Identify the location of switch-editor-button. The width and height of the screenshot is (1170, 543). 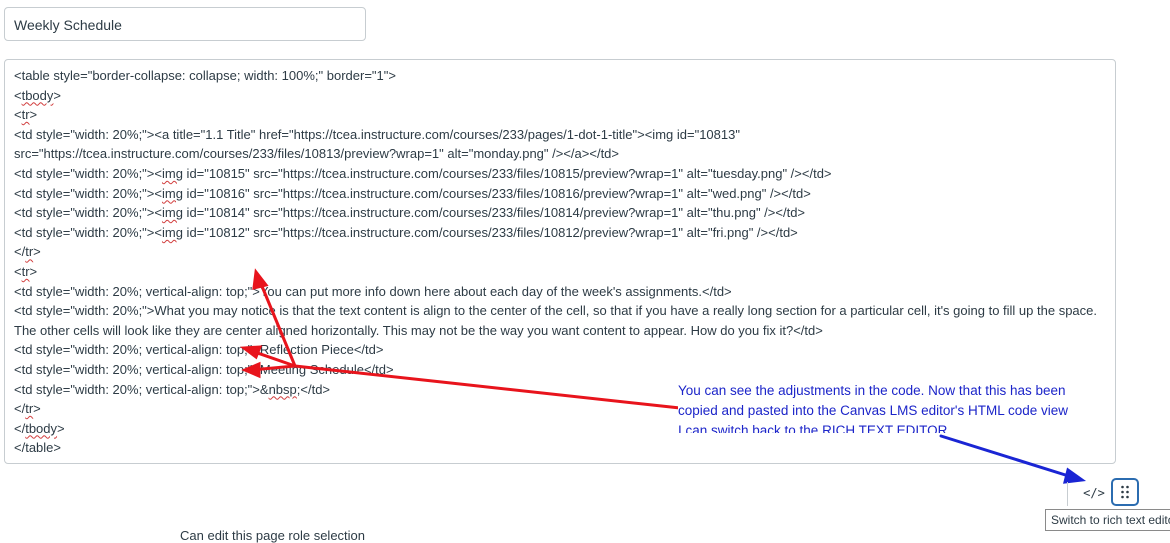
(1125, 492).